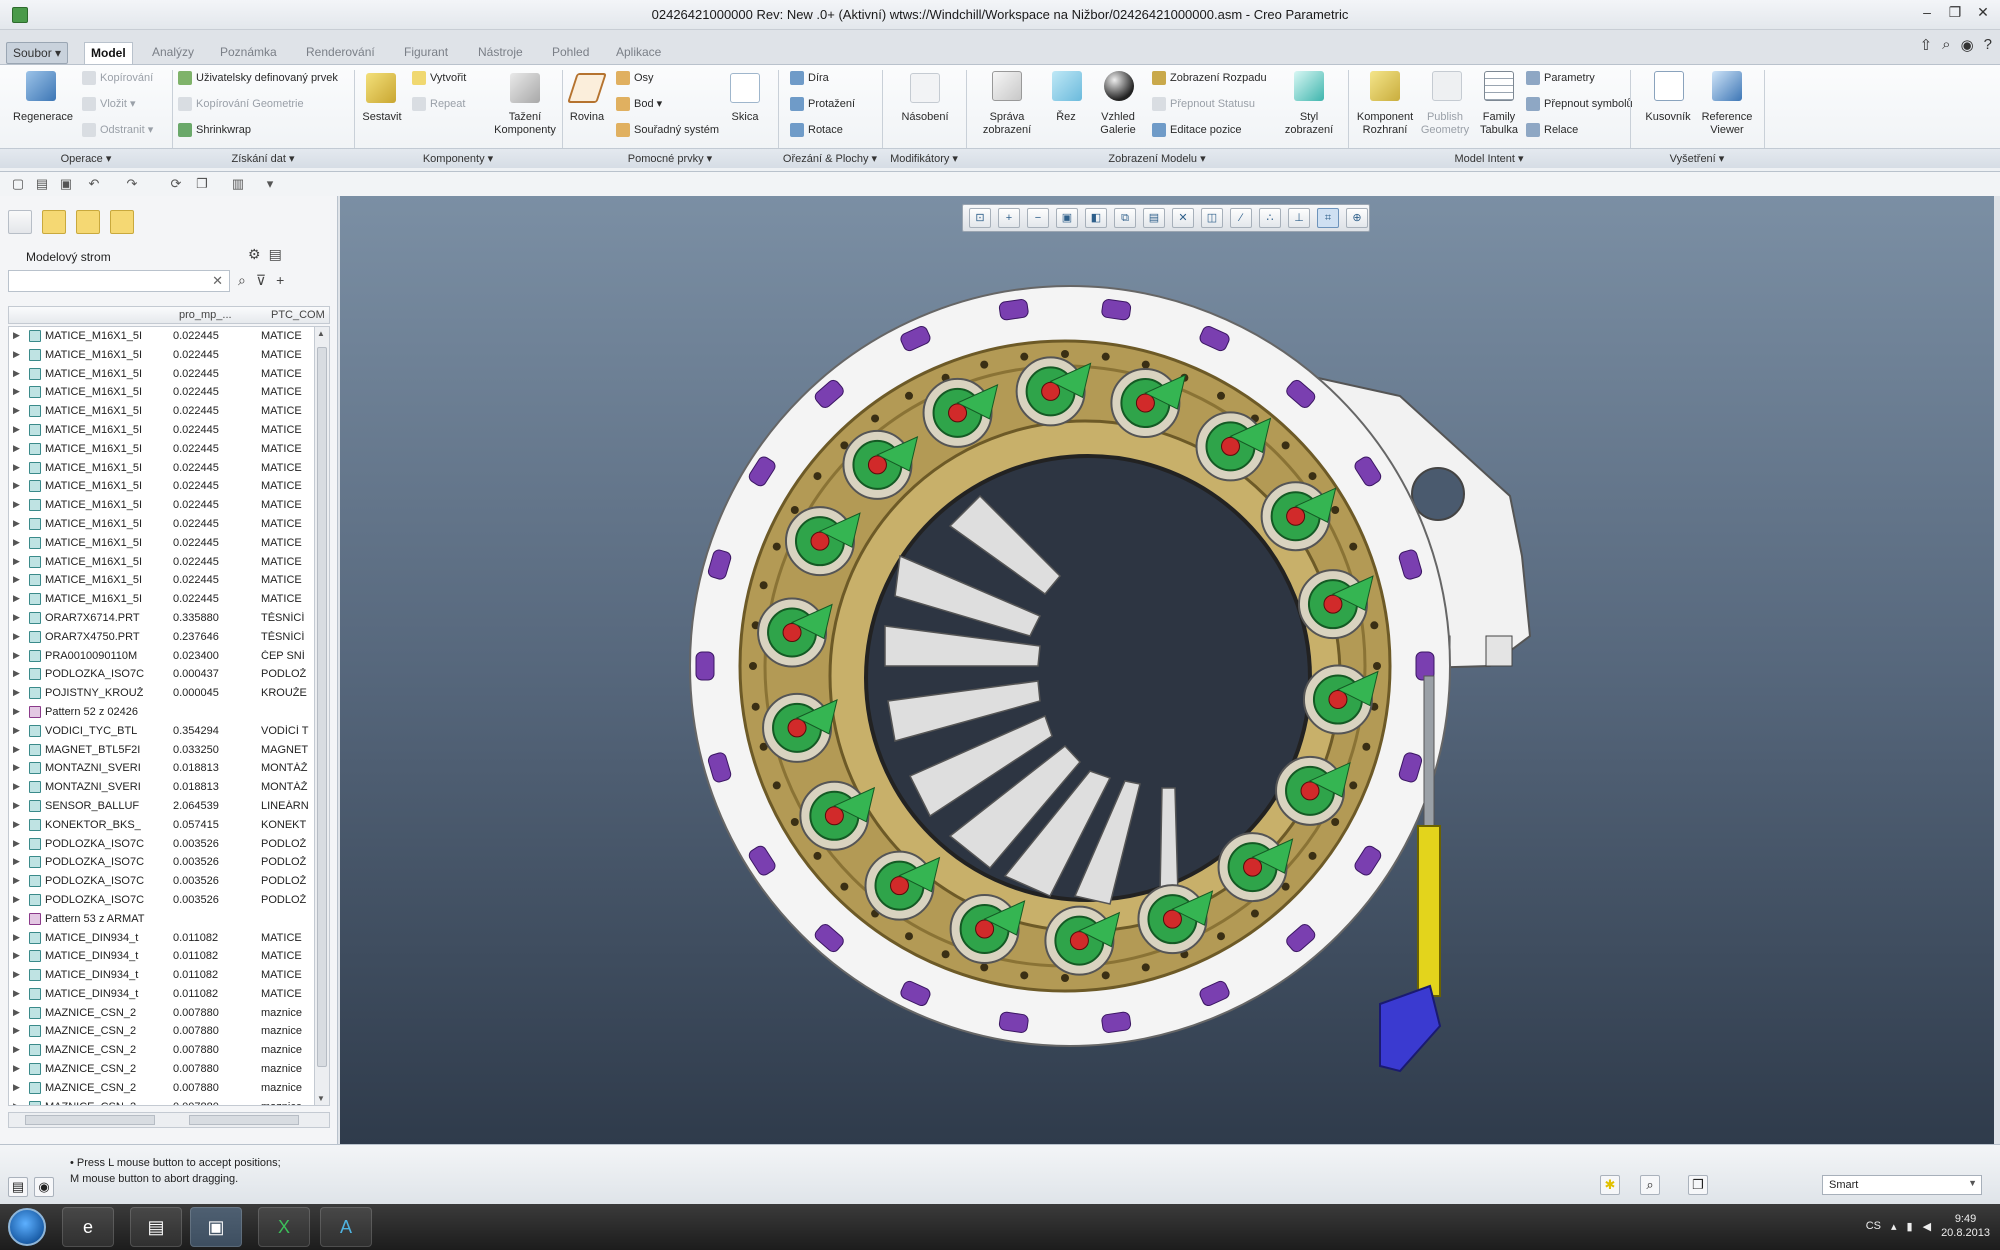  I want to click on appearance-gallery-icon, so click(1119, 86).